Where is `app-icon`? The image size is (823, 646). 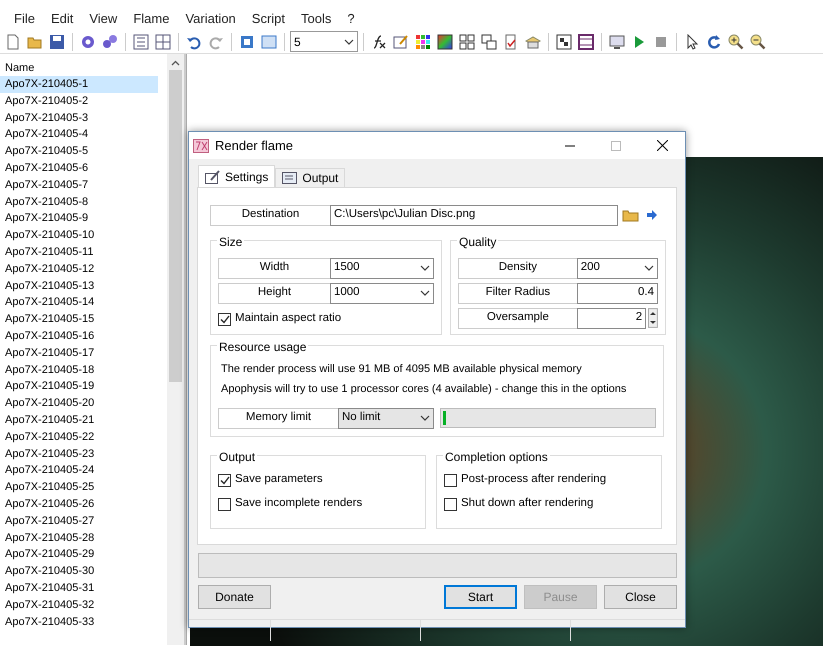 app-icon is located at coordinates (201, 145).